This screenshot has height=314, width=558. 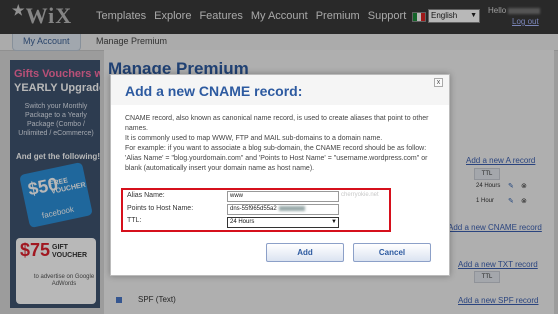 I want to click on dialog-title: Add a new CNAME record:, so click(x=214, y=91).